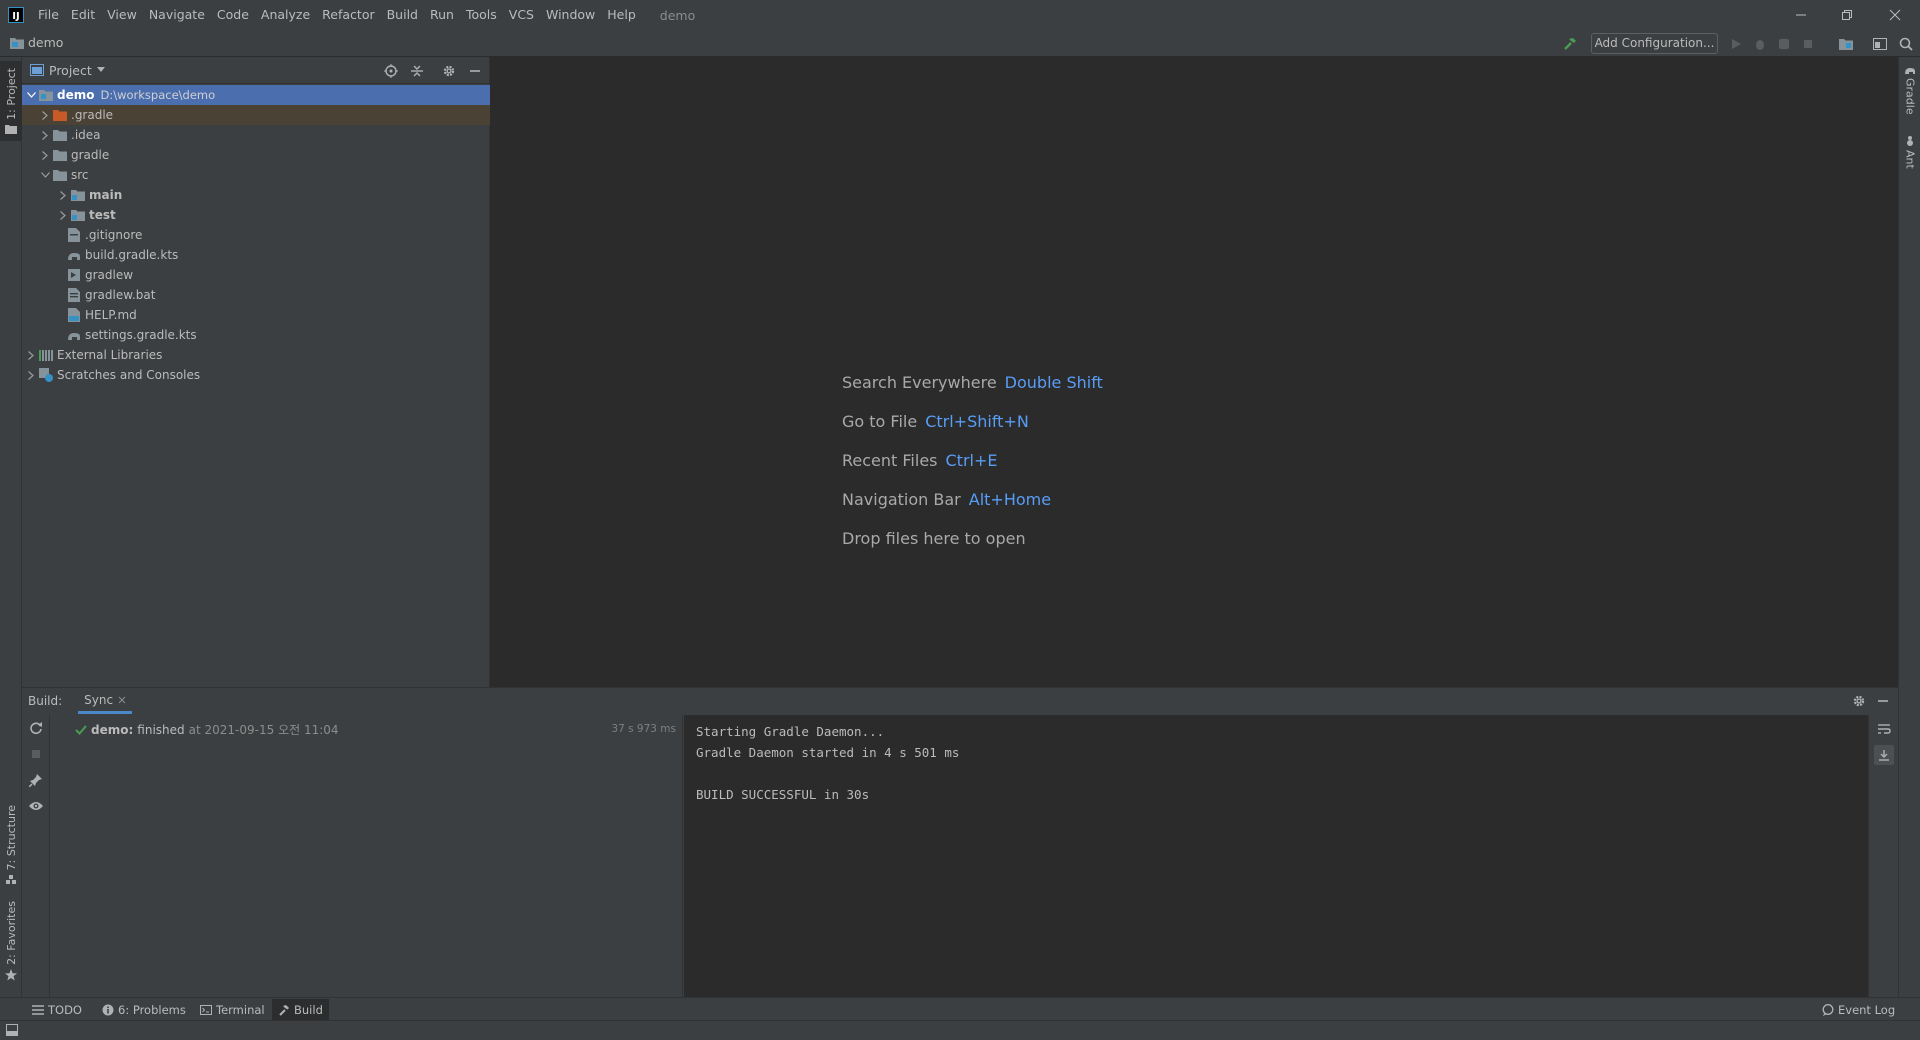  I want to click on stop-build-button, so click(36, 754).